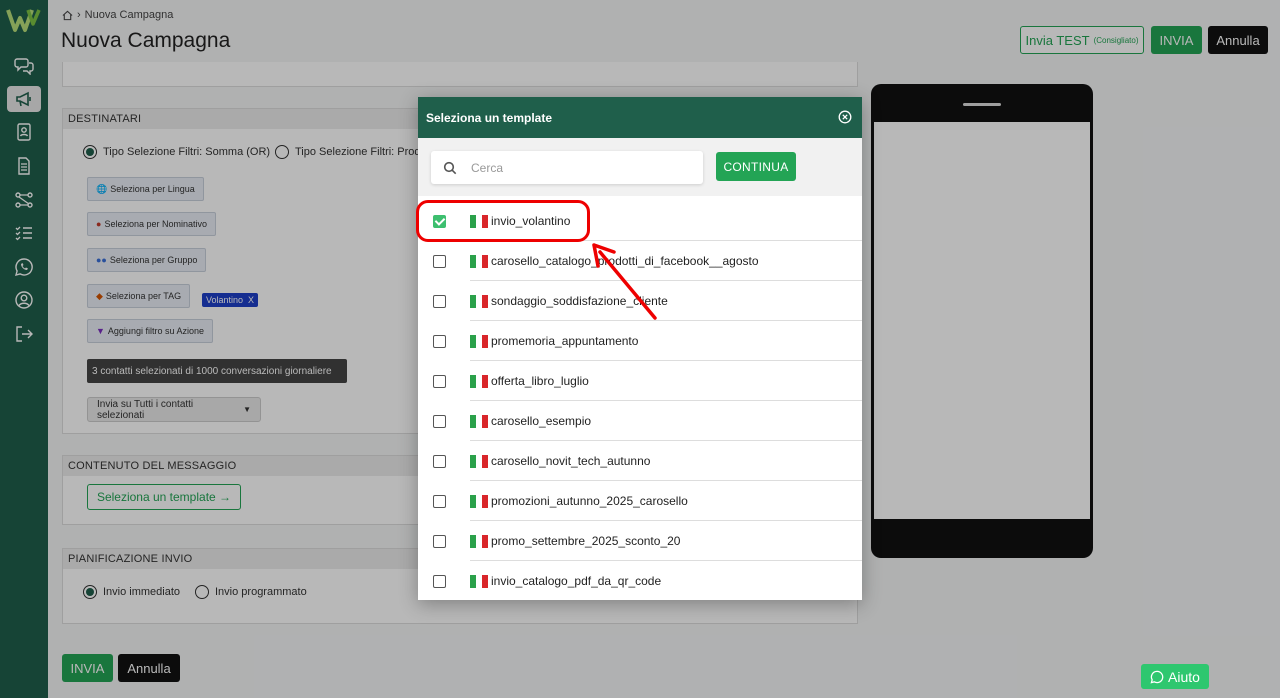  Describe the element at coordinates (565, 341) in the screenshot. I see `template-name: promemoria_appuntamento` at that location.